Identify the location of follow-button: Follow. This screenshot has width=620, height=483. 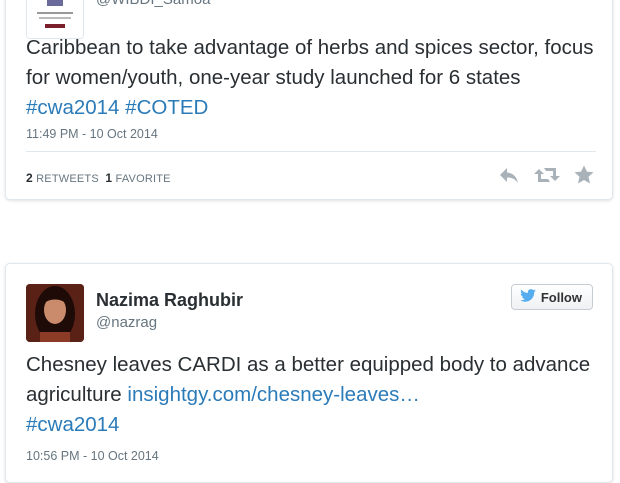
(551, 297).